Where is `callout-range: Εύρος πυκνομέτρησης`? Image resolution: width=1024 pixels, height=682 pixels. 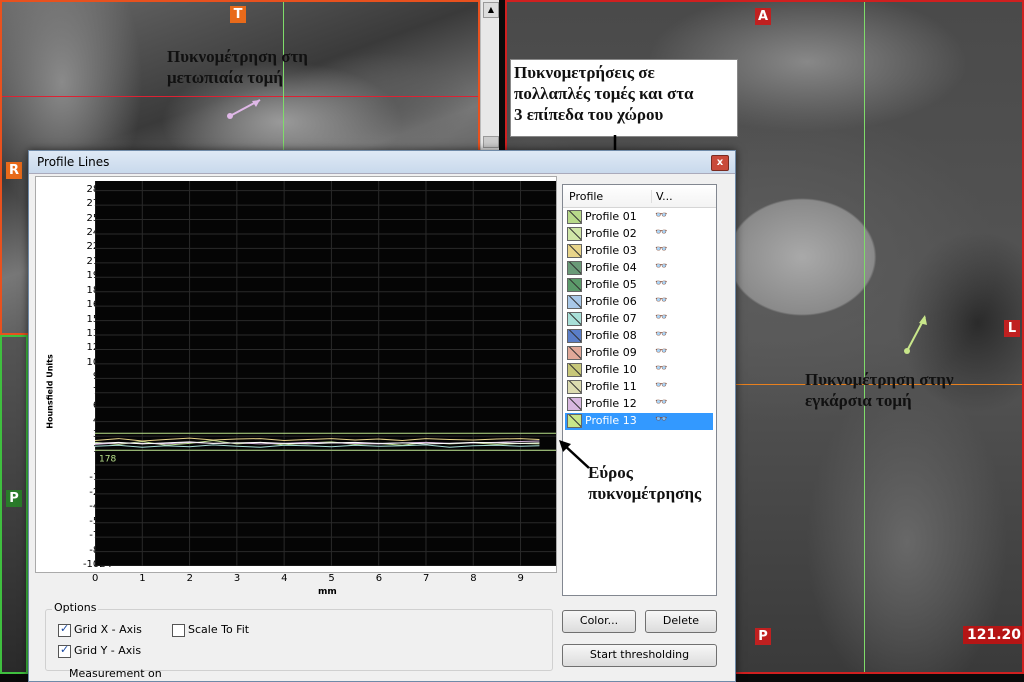
callout-range: Εύρος πυκνομέτρησης is located at coordinates (644, 483).